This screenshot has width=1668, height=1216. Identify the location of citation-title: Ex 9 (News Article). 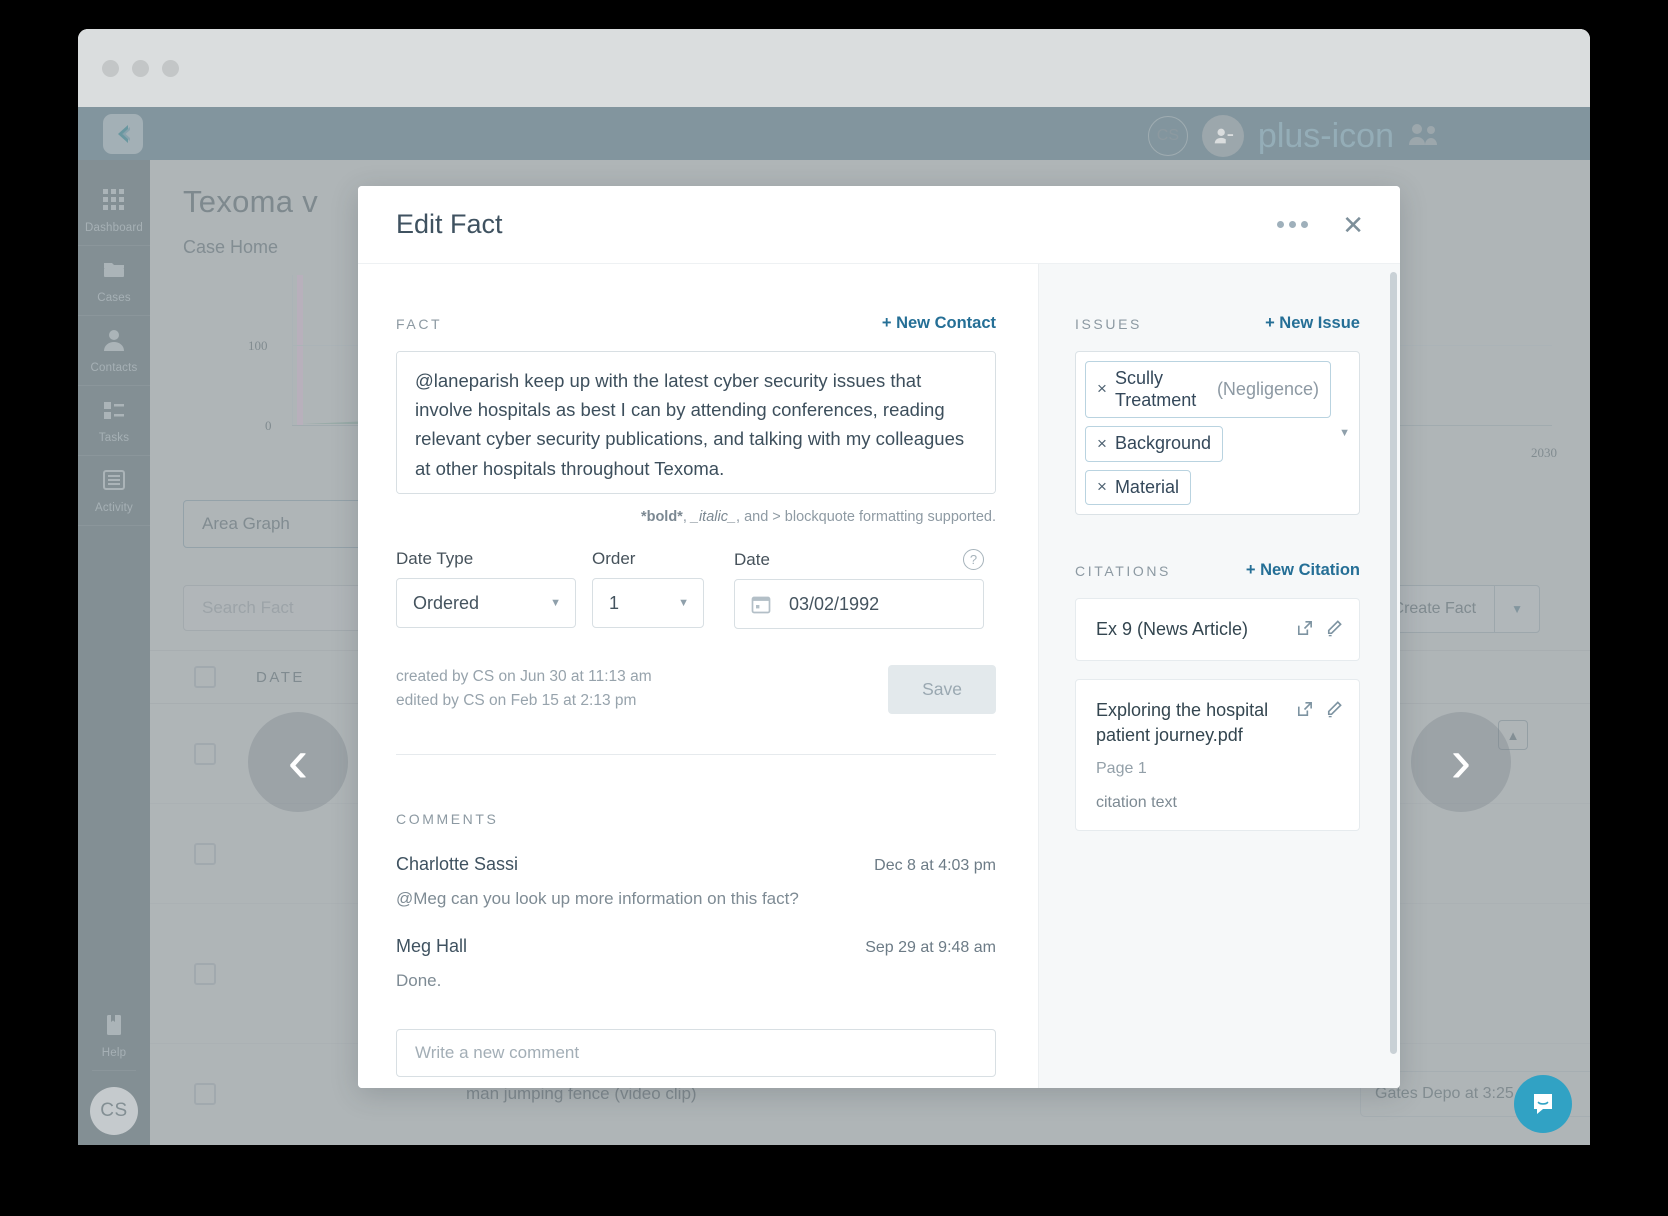
(1172, 629).